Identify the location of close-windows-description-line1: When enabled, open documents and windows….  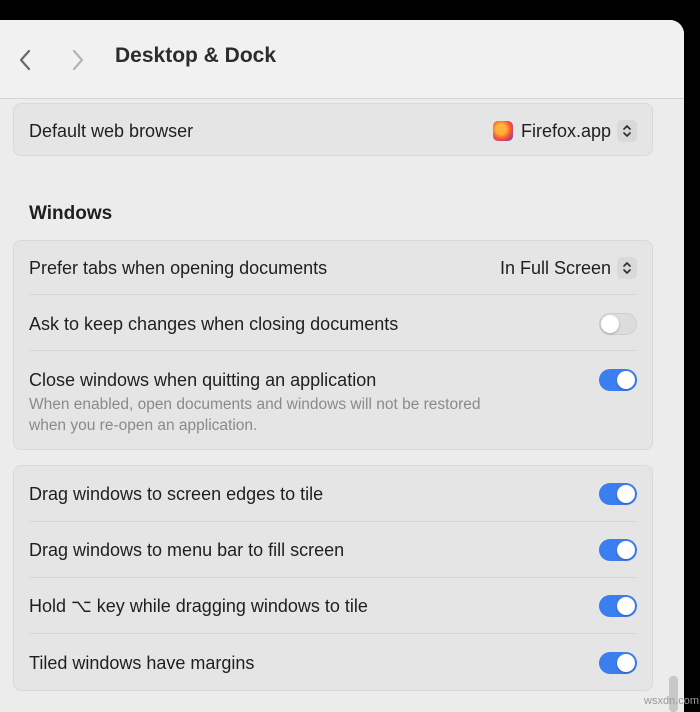
(255, 404).